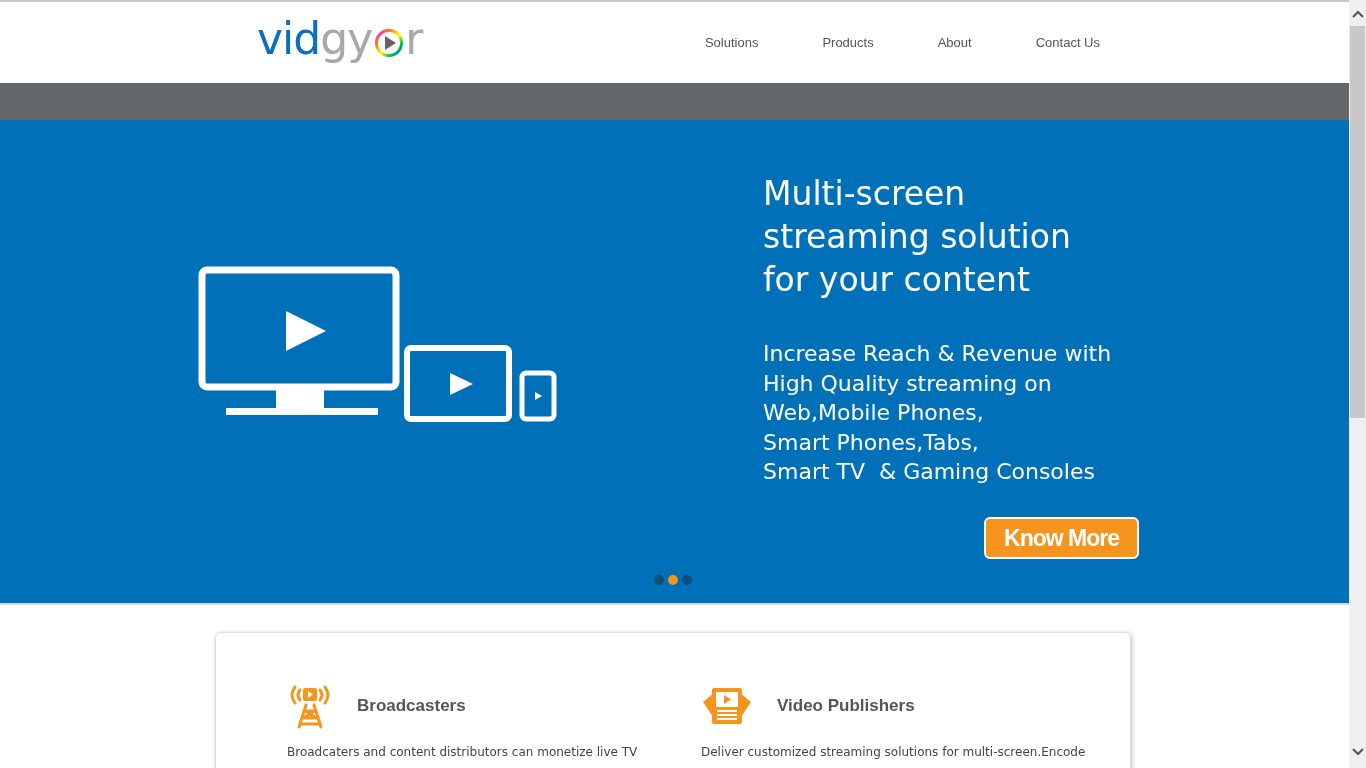 This screenshot has height=768, width=1366. I want to click on feature-description: Broadcaters and content distributors can monetize live TV, so click(463, 752).